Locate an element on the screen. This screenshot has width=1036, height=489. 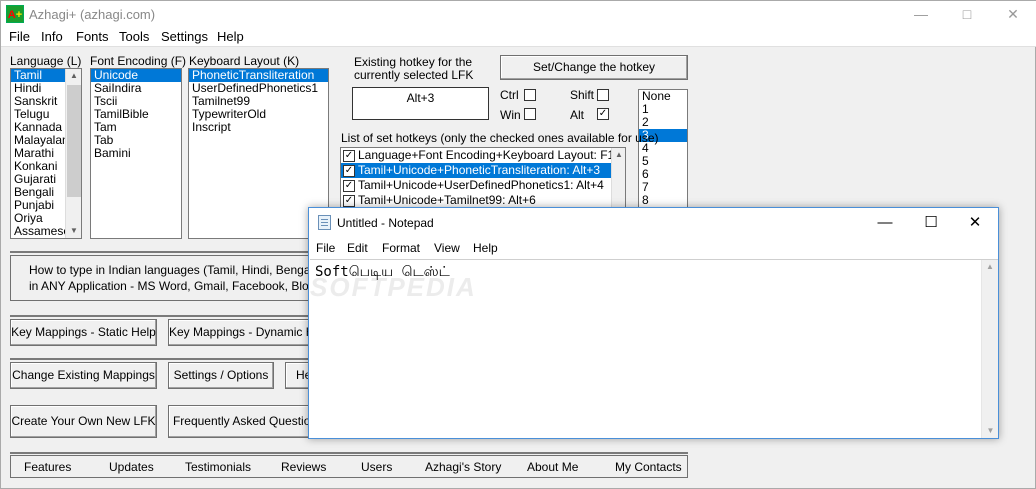
font-encoding-label: Font Encoding (F) is located at coordinates (138, 61).